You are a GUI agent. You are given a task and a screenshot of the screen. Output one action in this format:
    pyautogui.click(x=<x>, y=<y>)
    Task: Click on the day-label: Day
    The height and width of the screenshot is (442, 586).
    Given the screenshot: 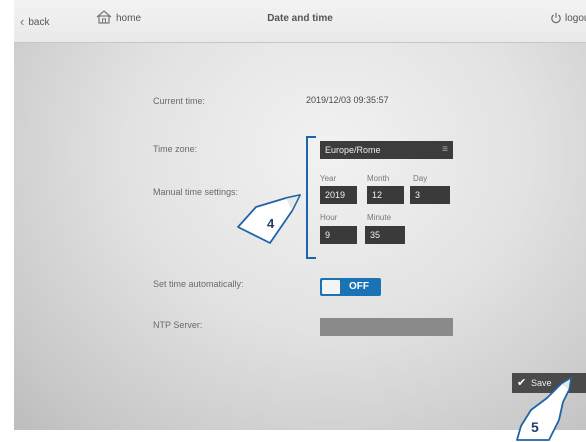 What is the action you would take?
    pyautogui.click(x=420, y=178)
    